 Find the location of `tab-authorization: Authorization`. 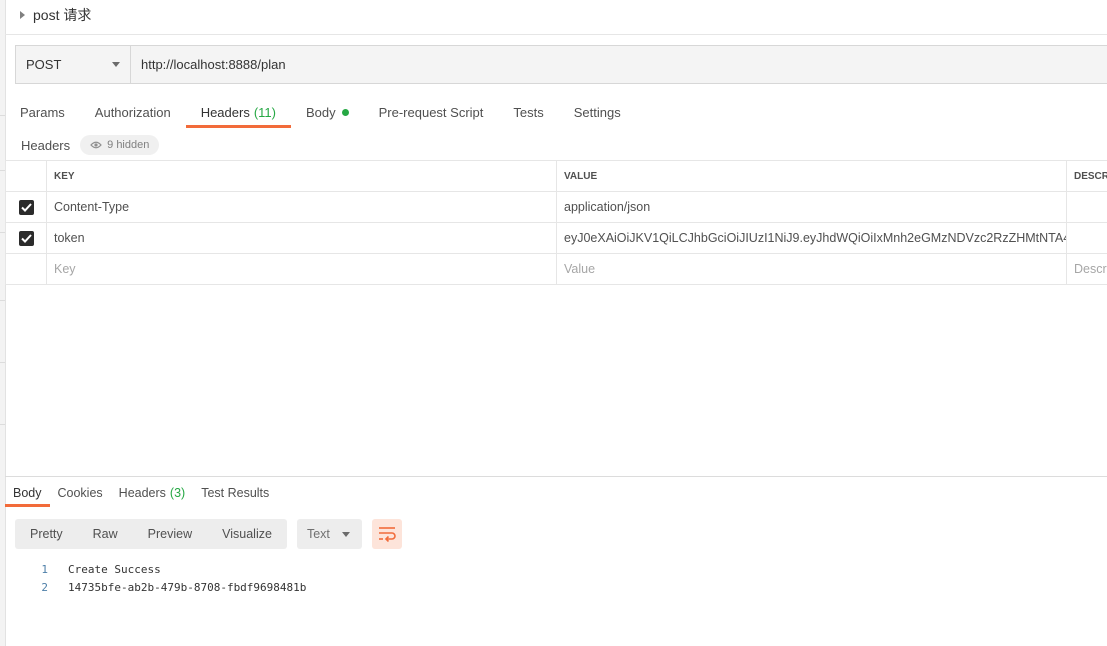

tab-authorization: Authorization is located at coordinates (133, 112).